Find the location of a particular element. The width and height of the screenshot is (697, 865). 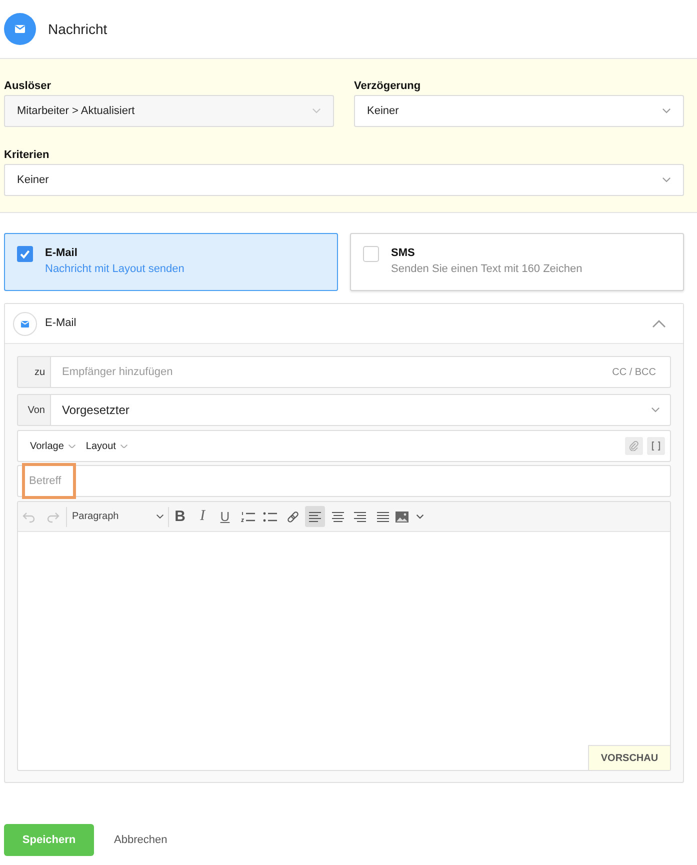

subject-field: Betreff is located at coordinates (344, 481).